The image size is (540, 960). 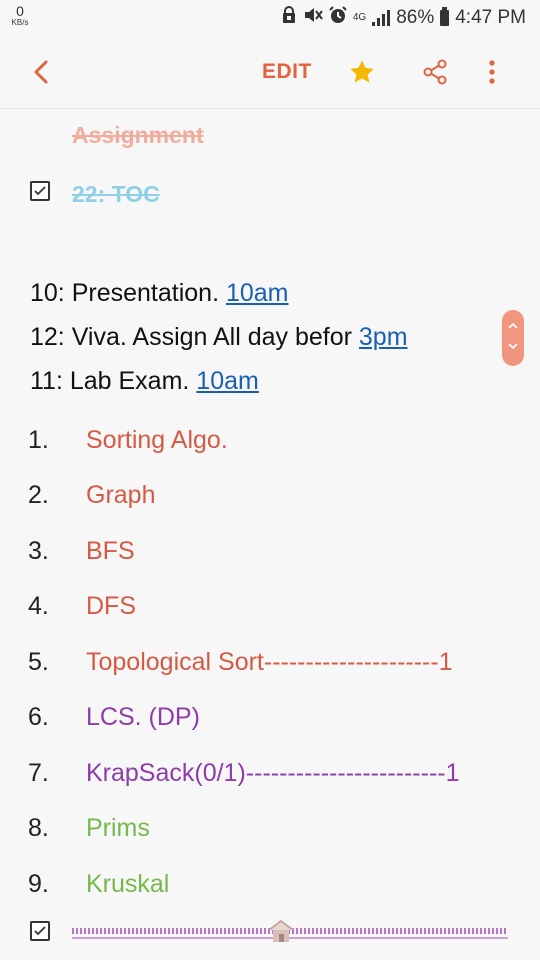 I want to click on list-text: Kruskal, so click(x=128, y=884).